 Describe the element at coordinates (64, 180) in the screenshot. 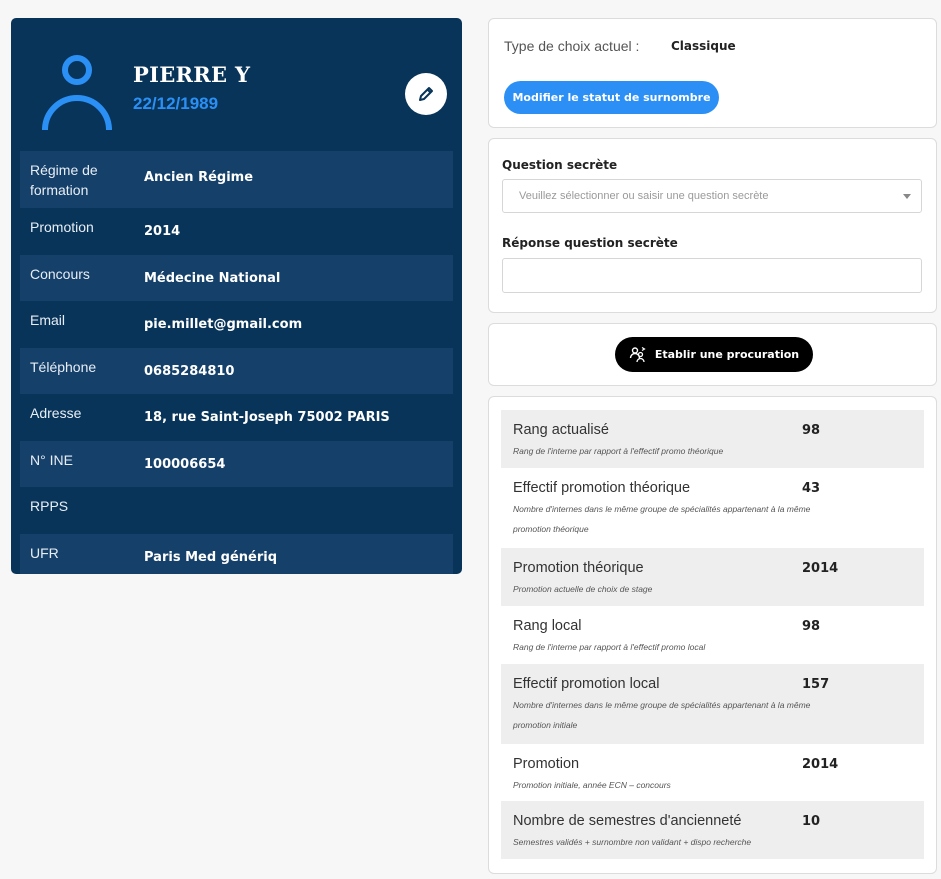

I see `row-label: Régime de formation` at that location.